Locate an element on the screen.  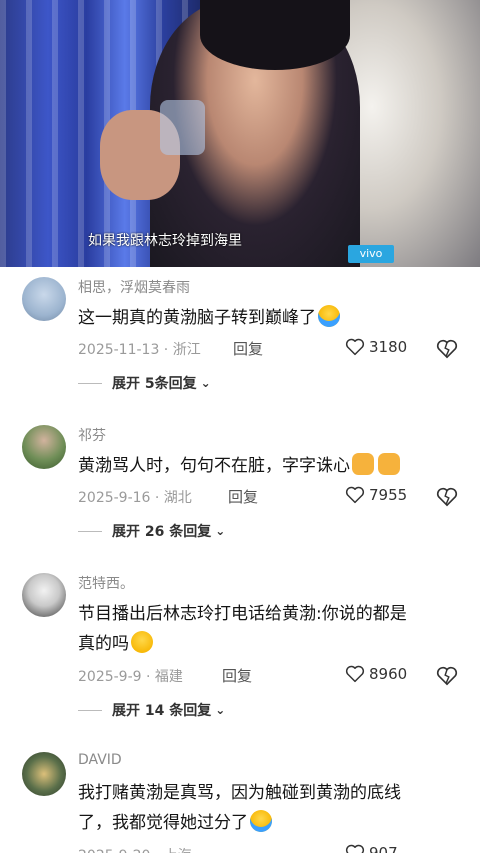
video-subtitle: 如果我跟林志玲掉到海里 is located at coordinates (165, 241).